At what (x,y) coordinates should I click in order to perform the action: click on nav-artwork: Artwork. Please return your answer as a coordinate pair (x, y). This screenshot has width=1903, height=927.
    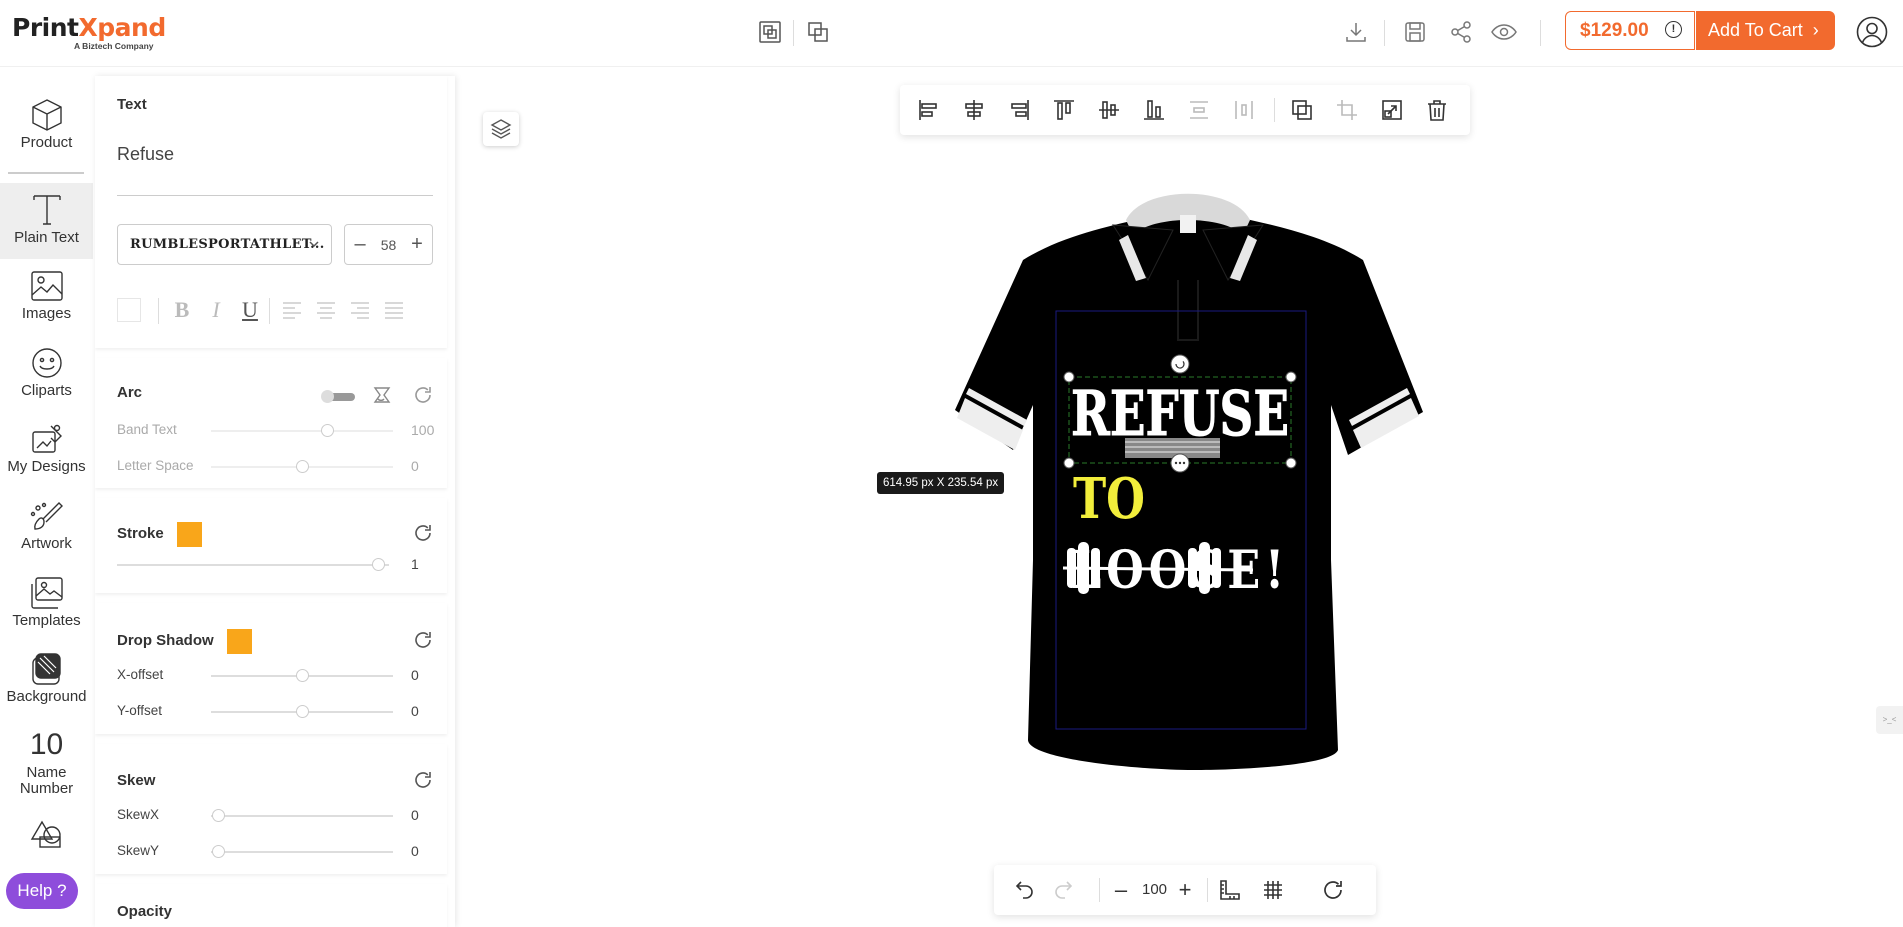
    Looking at the image, I should click on (46, 525).